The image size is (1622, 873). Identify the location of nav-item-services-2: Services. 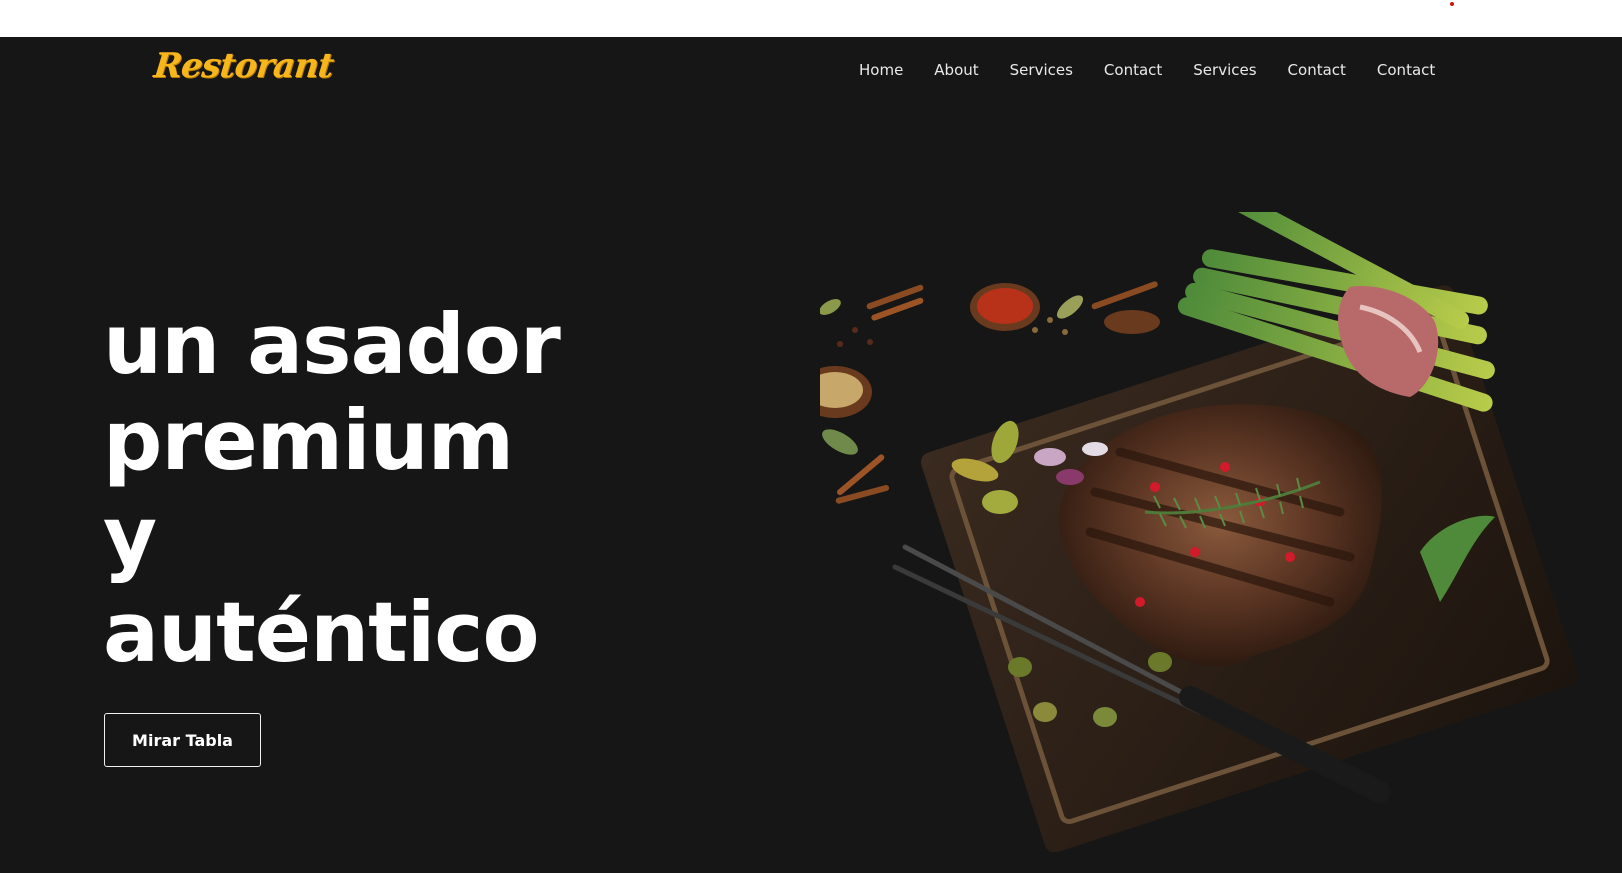
(1224, 70).